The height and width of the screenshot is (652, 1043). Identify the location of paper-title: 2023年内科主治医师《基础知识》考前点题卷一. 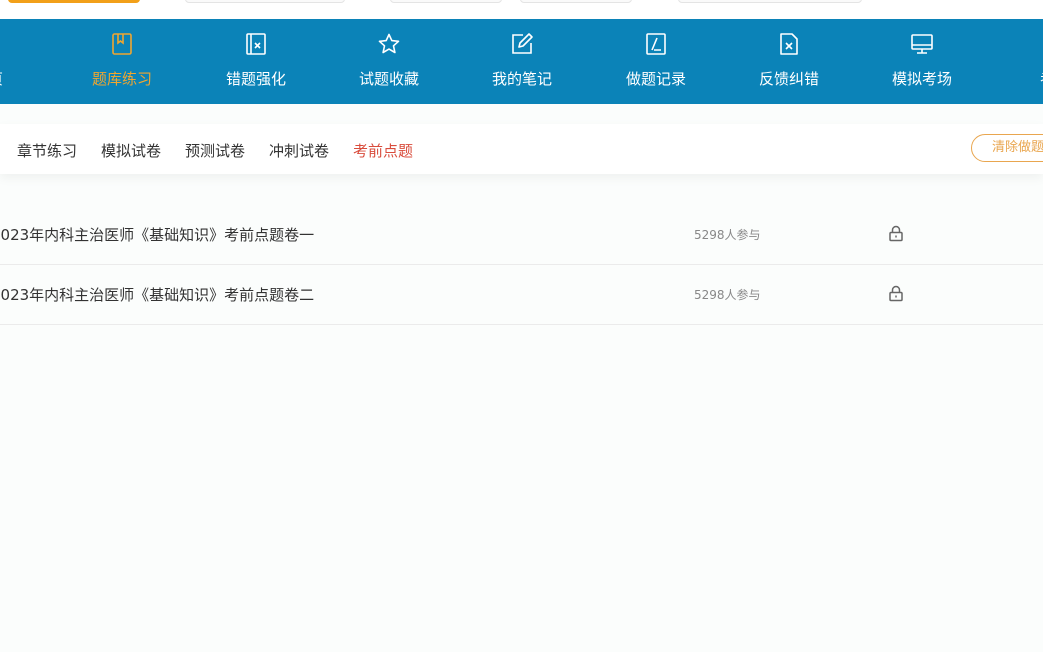
(157, 235).